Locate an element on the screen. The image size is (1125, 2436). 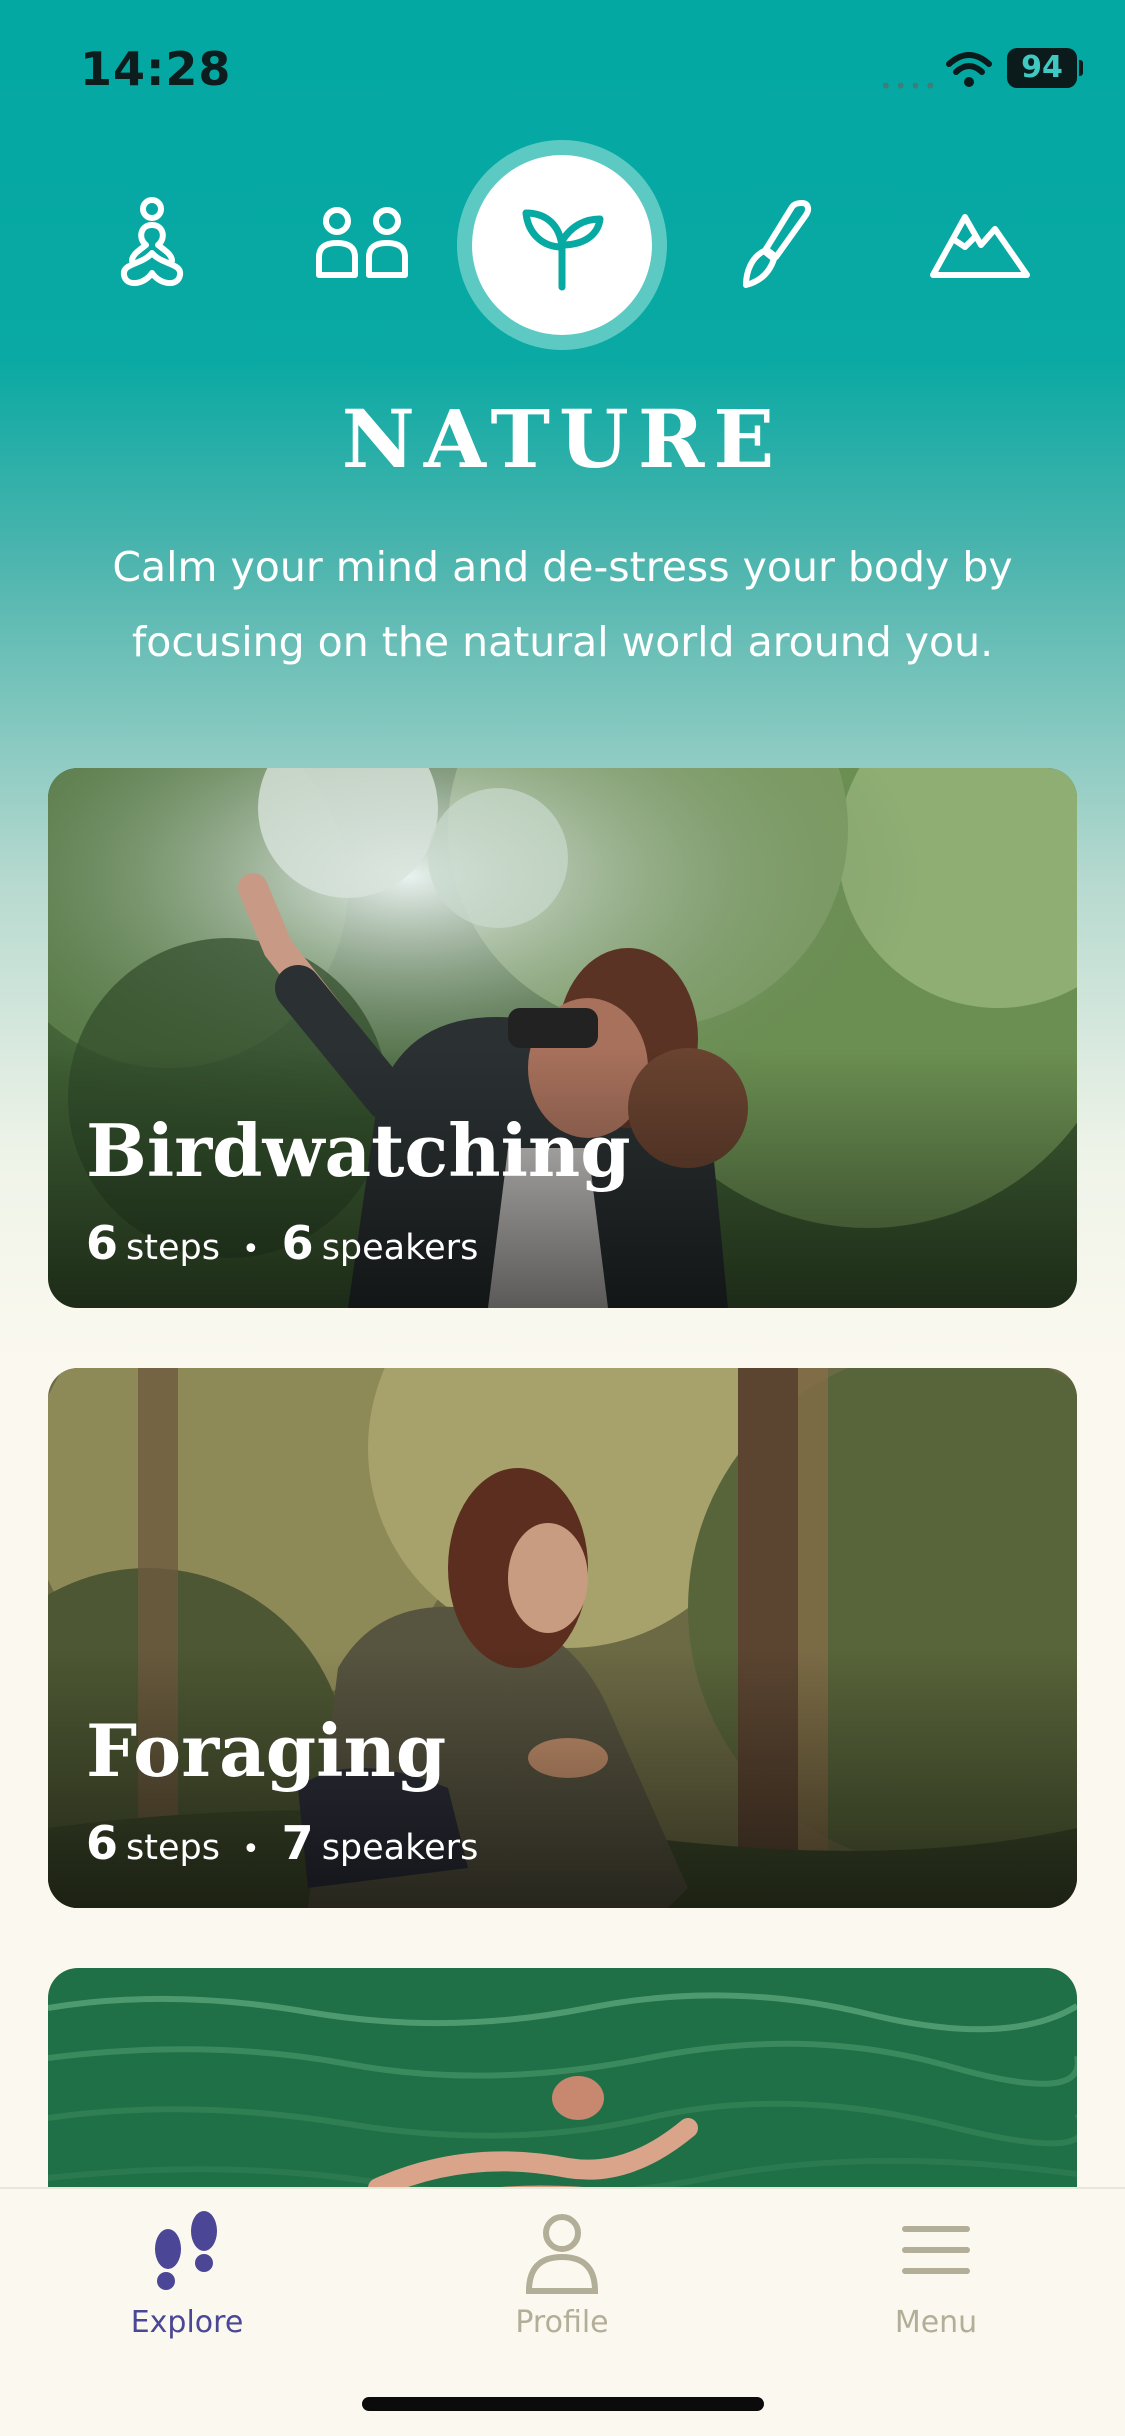
tab-explore-label: Explore is located at coordinates (187, 2322).